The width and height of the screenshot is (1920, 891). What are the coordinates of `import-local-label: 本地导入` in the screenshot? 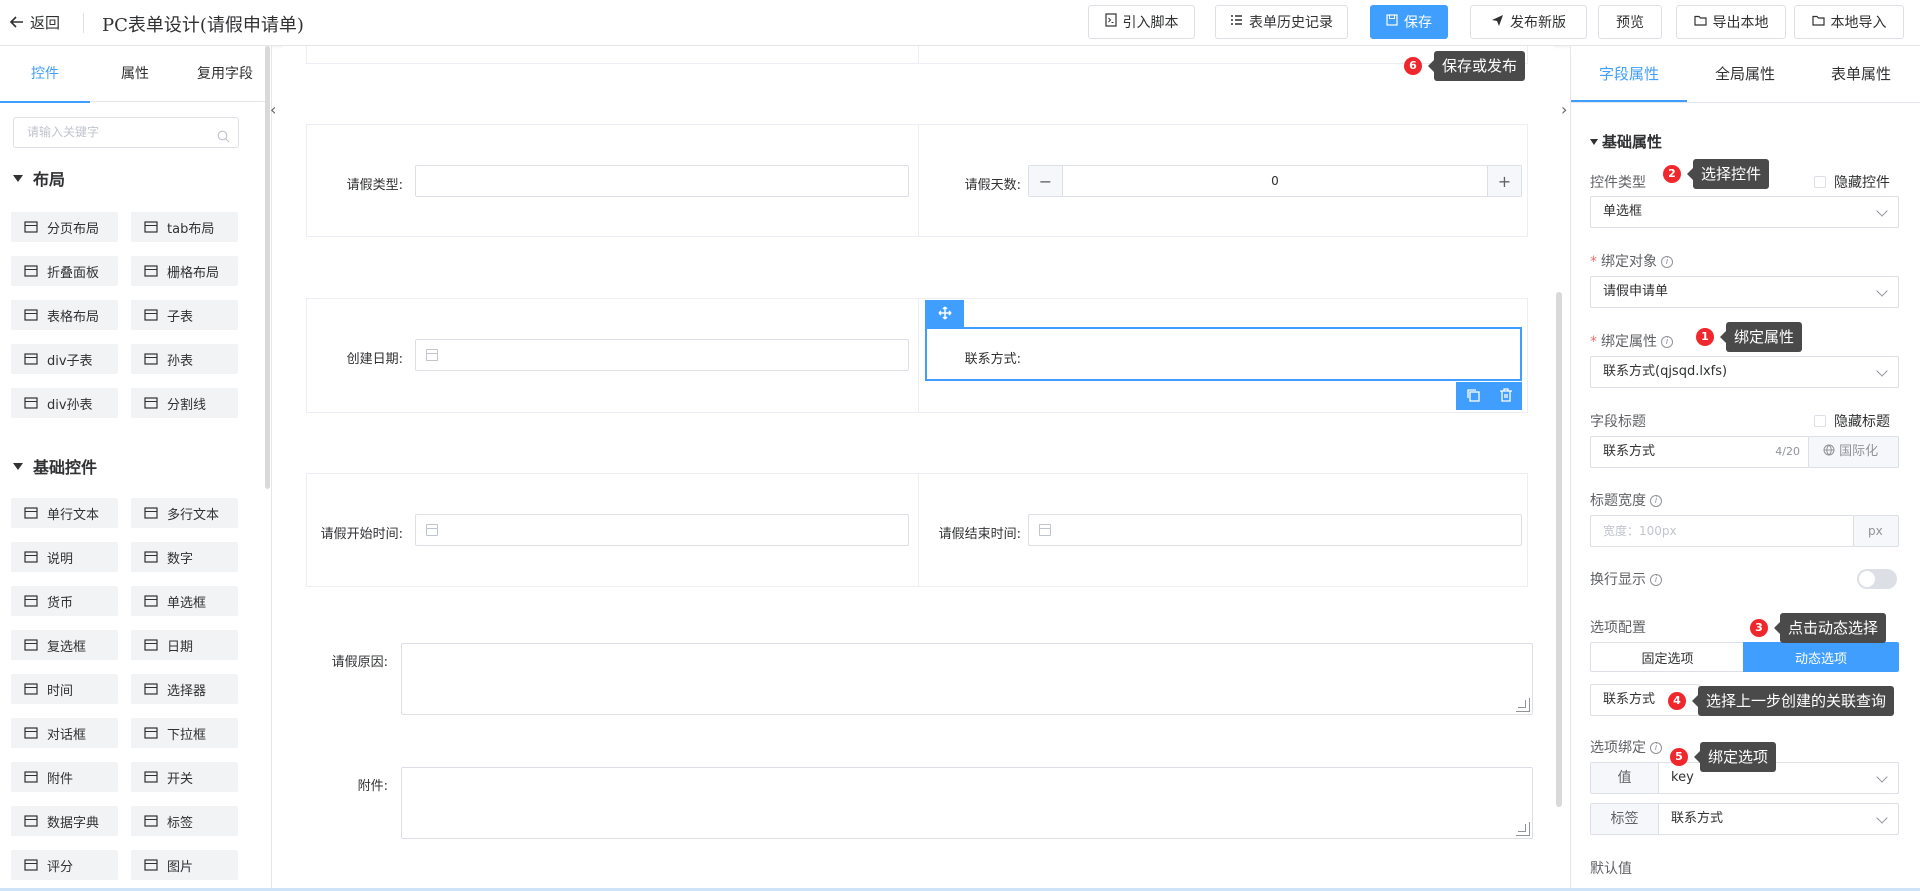 It's located at (1858, 23).